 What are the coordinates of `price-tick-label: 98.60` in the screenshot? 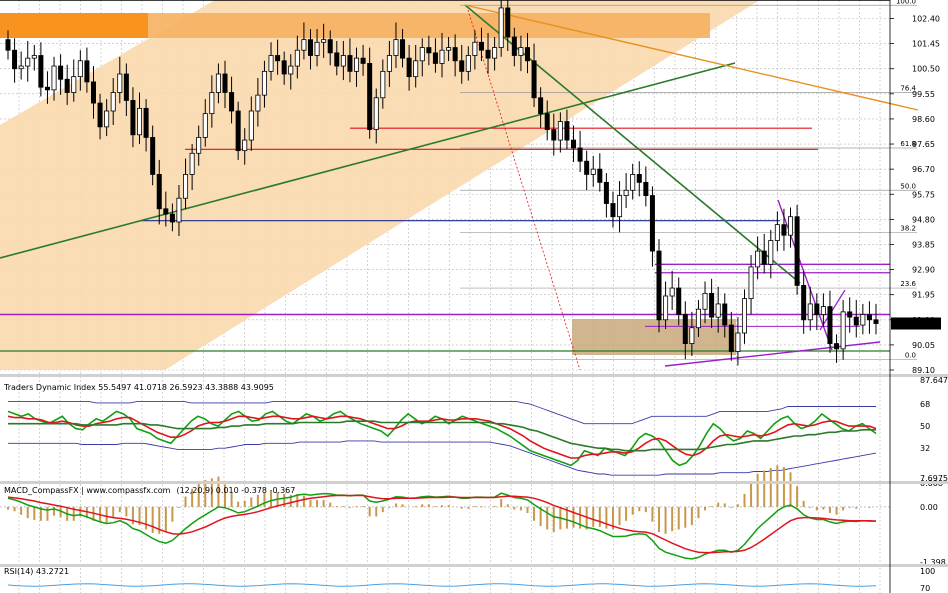 It's located at (923, 119).